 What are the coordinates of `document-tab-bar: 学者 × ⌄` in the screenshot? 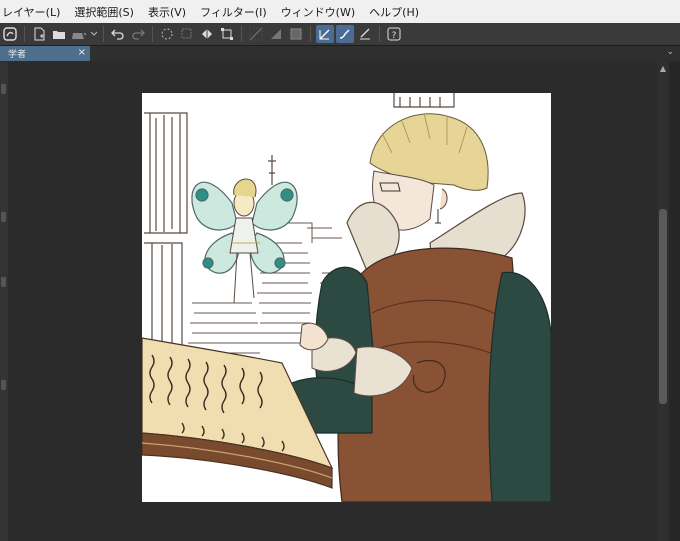 It's located at (340, 53).